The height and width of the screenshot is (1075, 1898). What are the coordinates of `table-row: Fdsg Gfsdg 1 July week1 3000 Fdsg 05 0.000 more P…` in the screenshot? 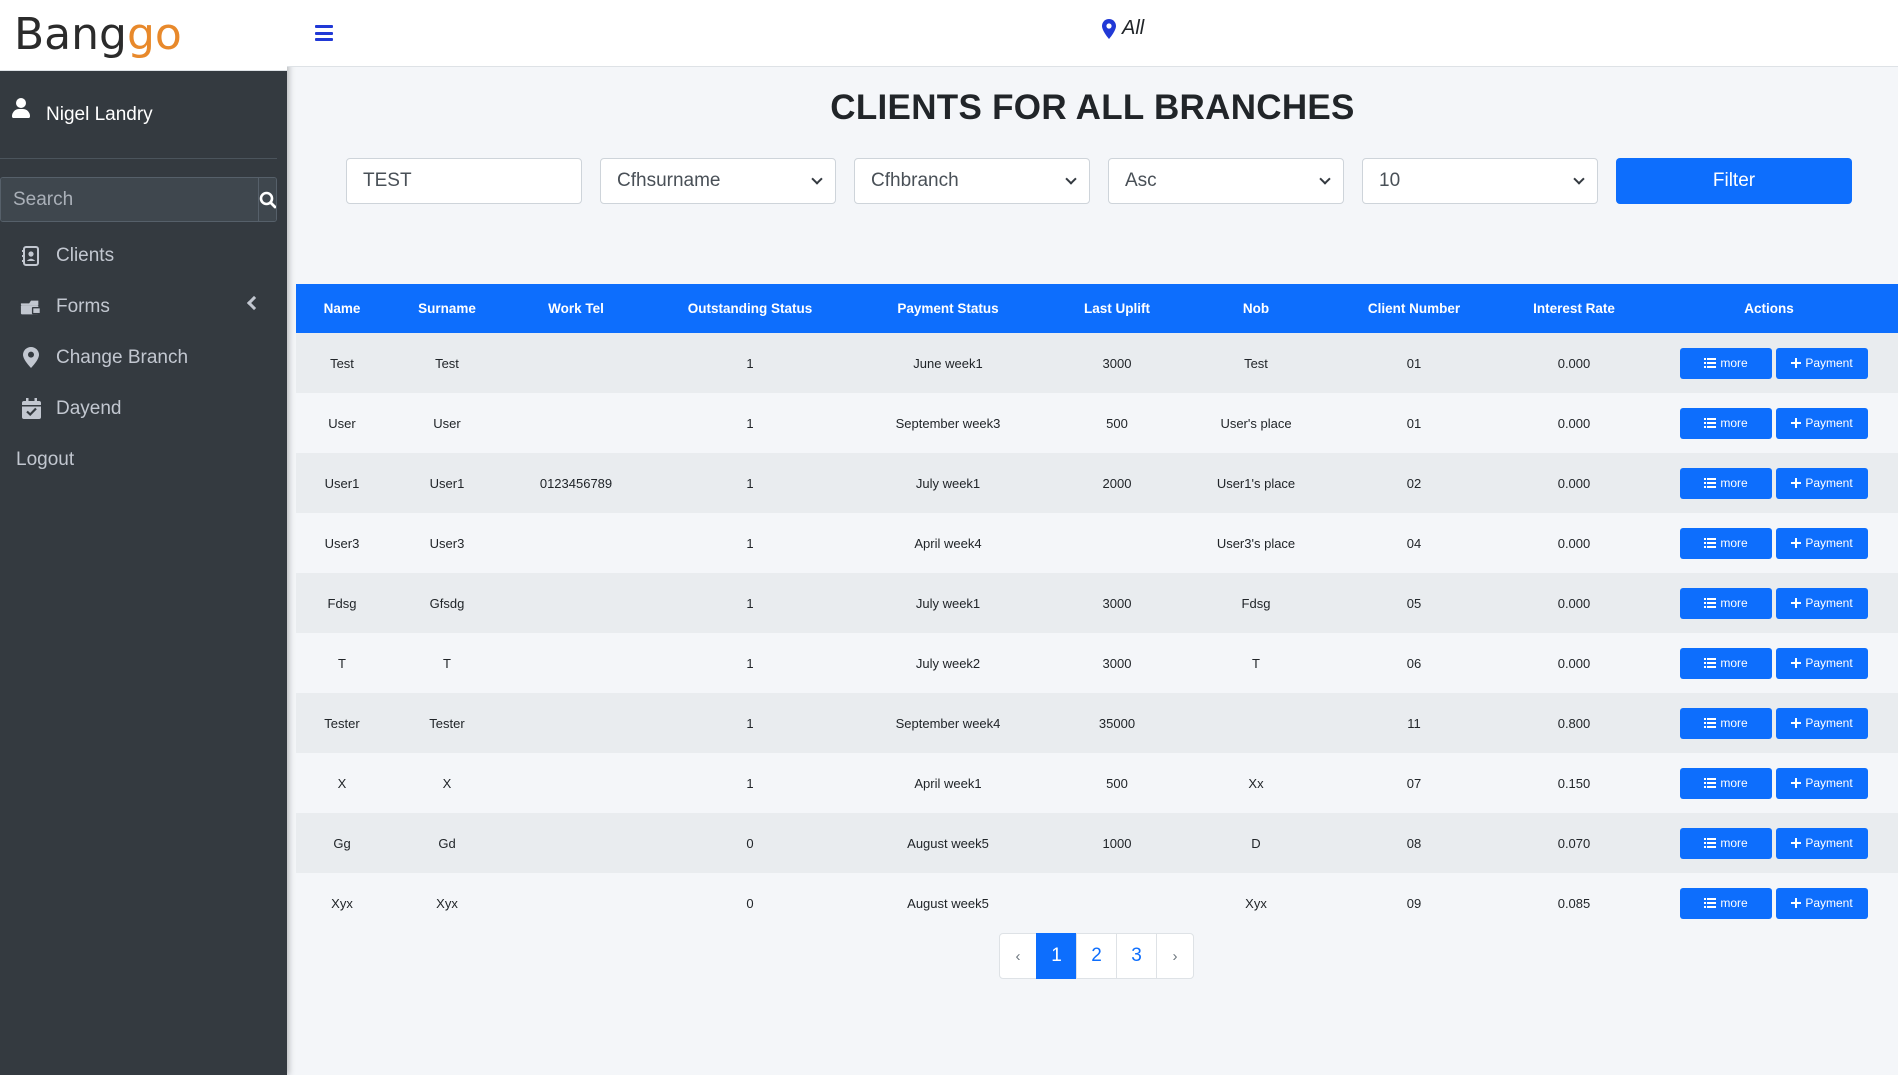 It's located at (1097, 603).